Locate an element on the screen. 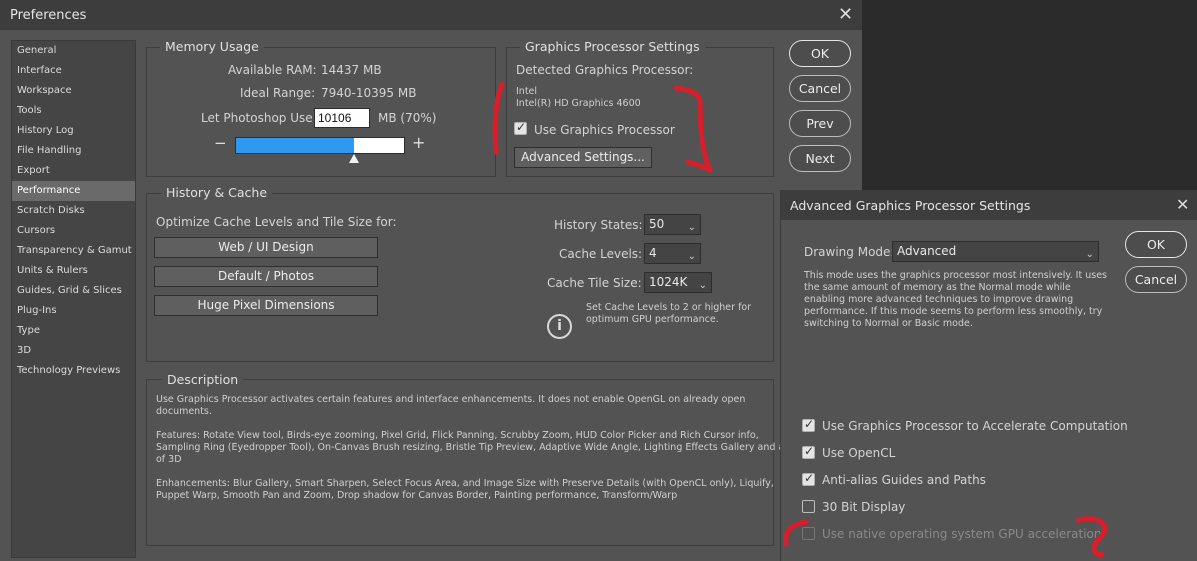  description-line: of 3D is located at coordinates (169, 459).